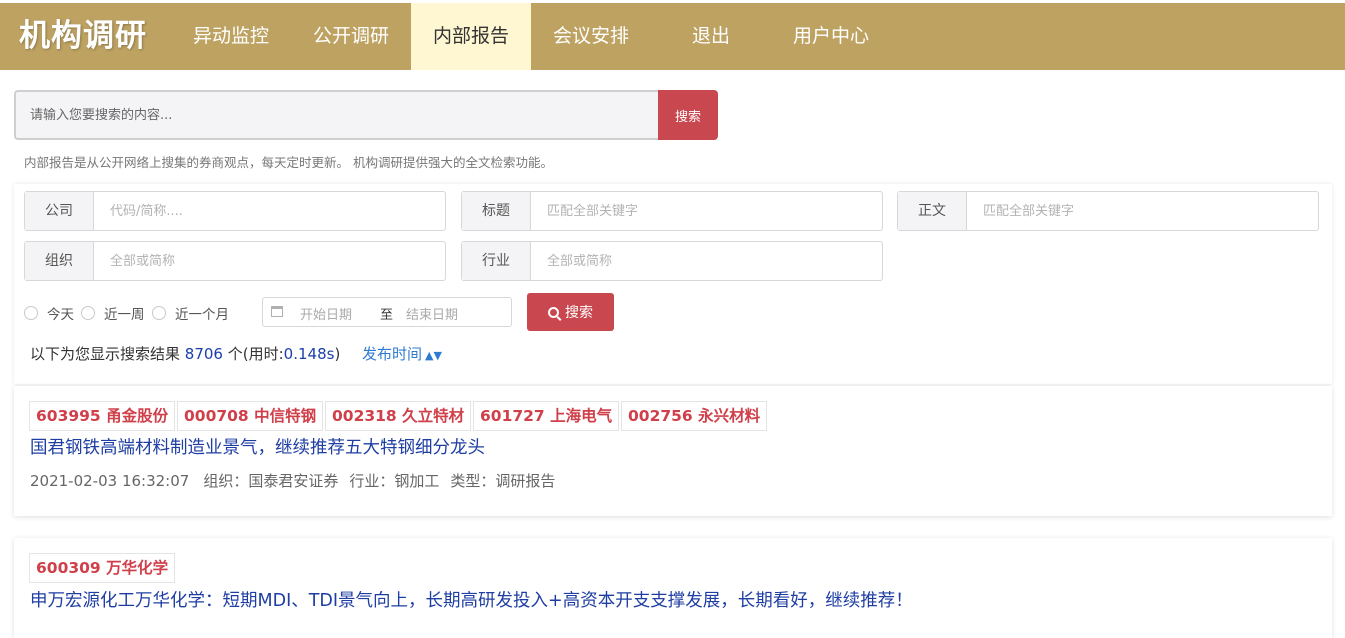  What do you see at coordinates (336, 115) in the screenshot?
I see `search-input` at bounding box center [336, 115].